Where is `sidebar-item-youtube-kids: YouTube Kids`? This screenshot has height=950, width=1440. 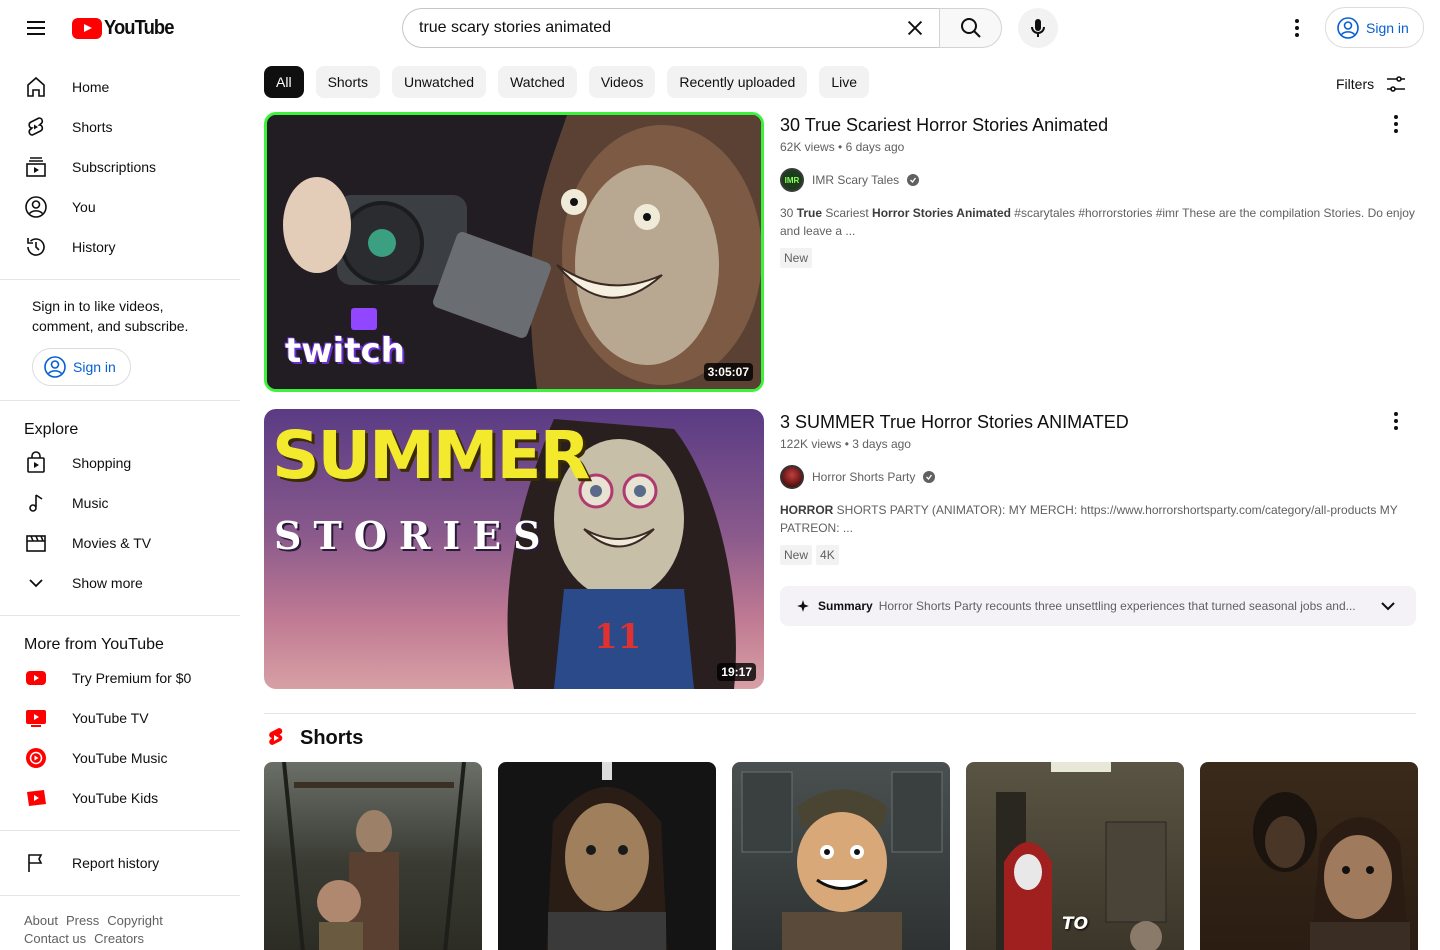 sidebar-item-youtube-kids: YouTube Kids is located at coordinates (120, 798).